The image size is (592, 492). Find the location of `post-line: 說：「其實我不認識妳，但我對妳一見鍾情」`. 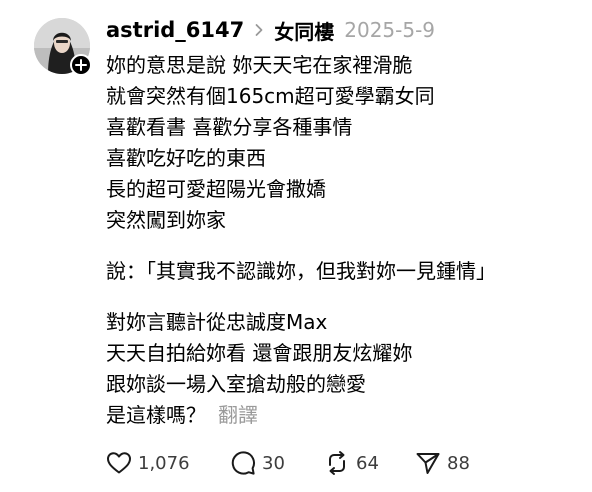

post-line: 說：「其實我不認識妳，但我對妳一見鍾情」 is located at coordinates (301, 271).